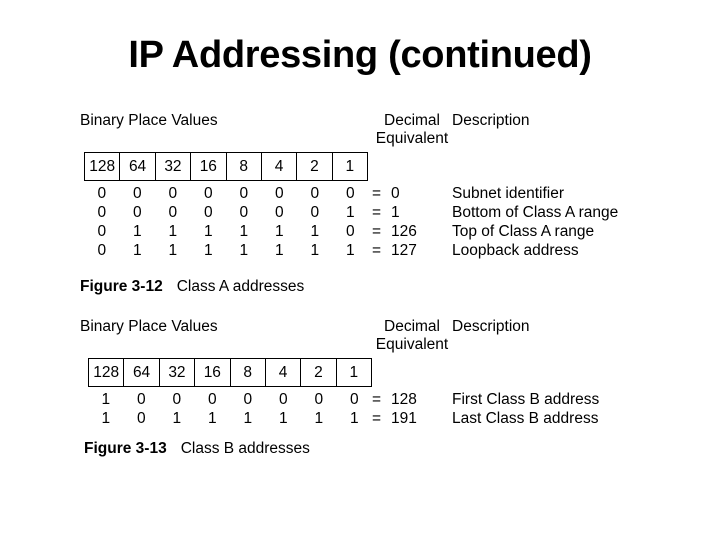  Describe the element at coordinates (226, 231) in the screenshot. I see `bit-group: 0 1 1 1 1 1 1 0` at that location.